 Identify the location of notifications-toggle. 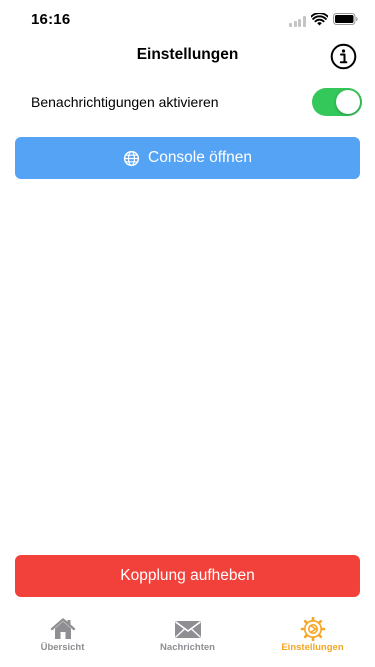
(337, 102).